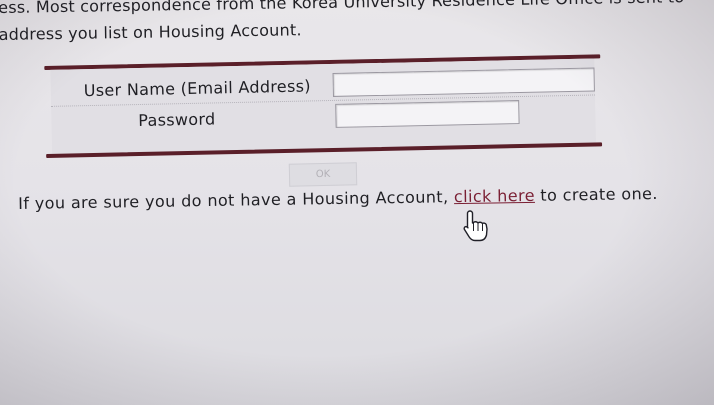 This screenshot has width=714, height=405. What do you see at coordinates (596, 194) in the screenshot?
I see `prompt-suffix: to create one.` at bounding box center [596, 194].